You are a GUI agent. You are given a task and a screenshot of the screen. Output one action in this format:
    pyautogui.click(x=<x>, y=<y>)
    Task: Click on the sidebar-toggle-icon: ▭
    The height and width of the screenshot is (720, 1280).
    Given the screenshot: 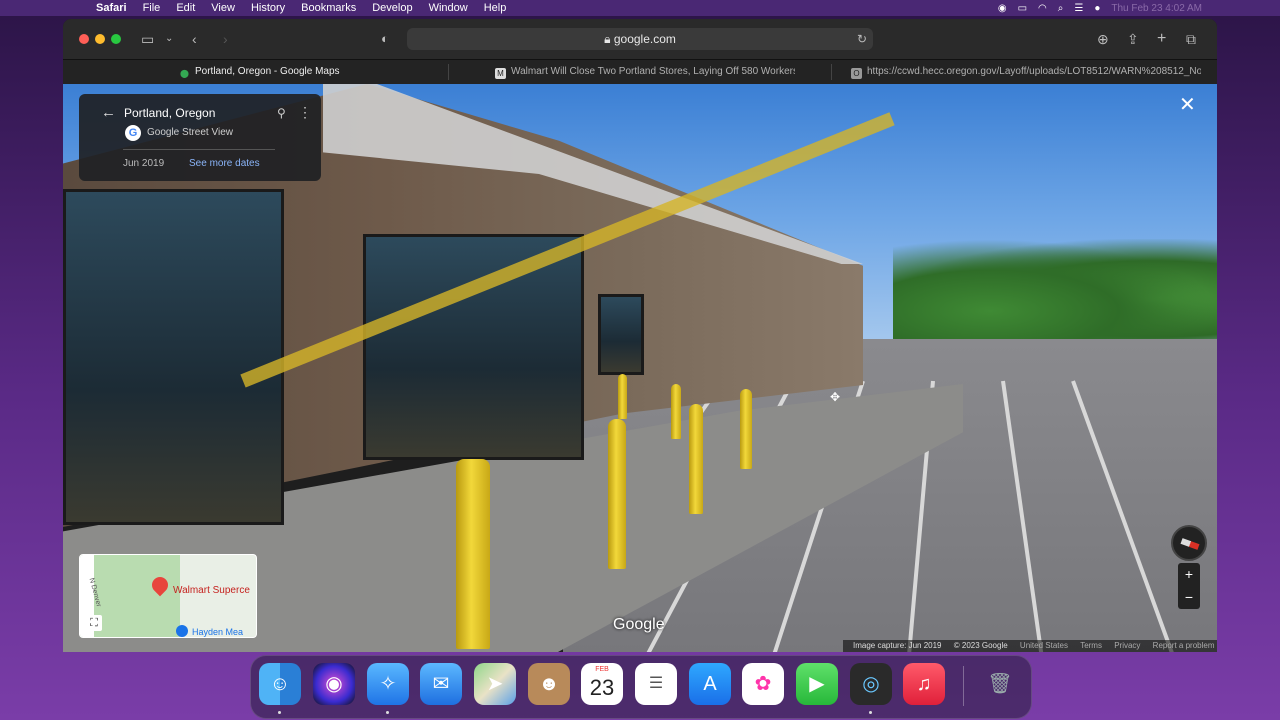 What is the action you would take?
    pyautogui.click(x=147, y=39)
    